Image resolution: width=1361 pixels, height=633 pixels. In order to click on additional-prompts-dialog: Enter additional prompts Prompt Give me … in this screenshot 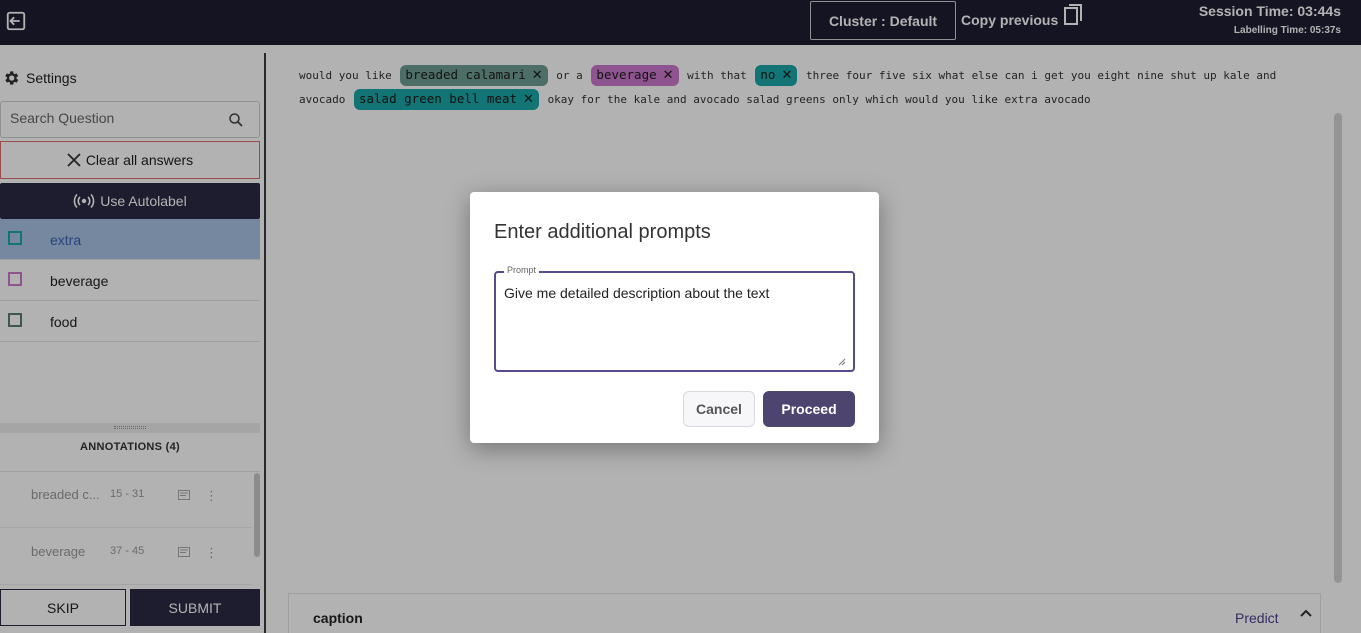, I will do `click(674, 317)`.